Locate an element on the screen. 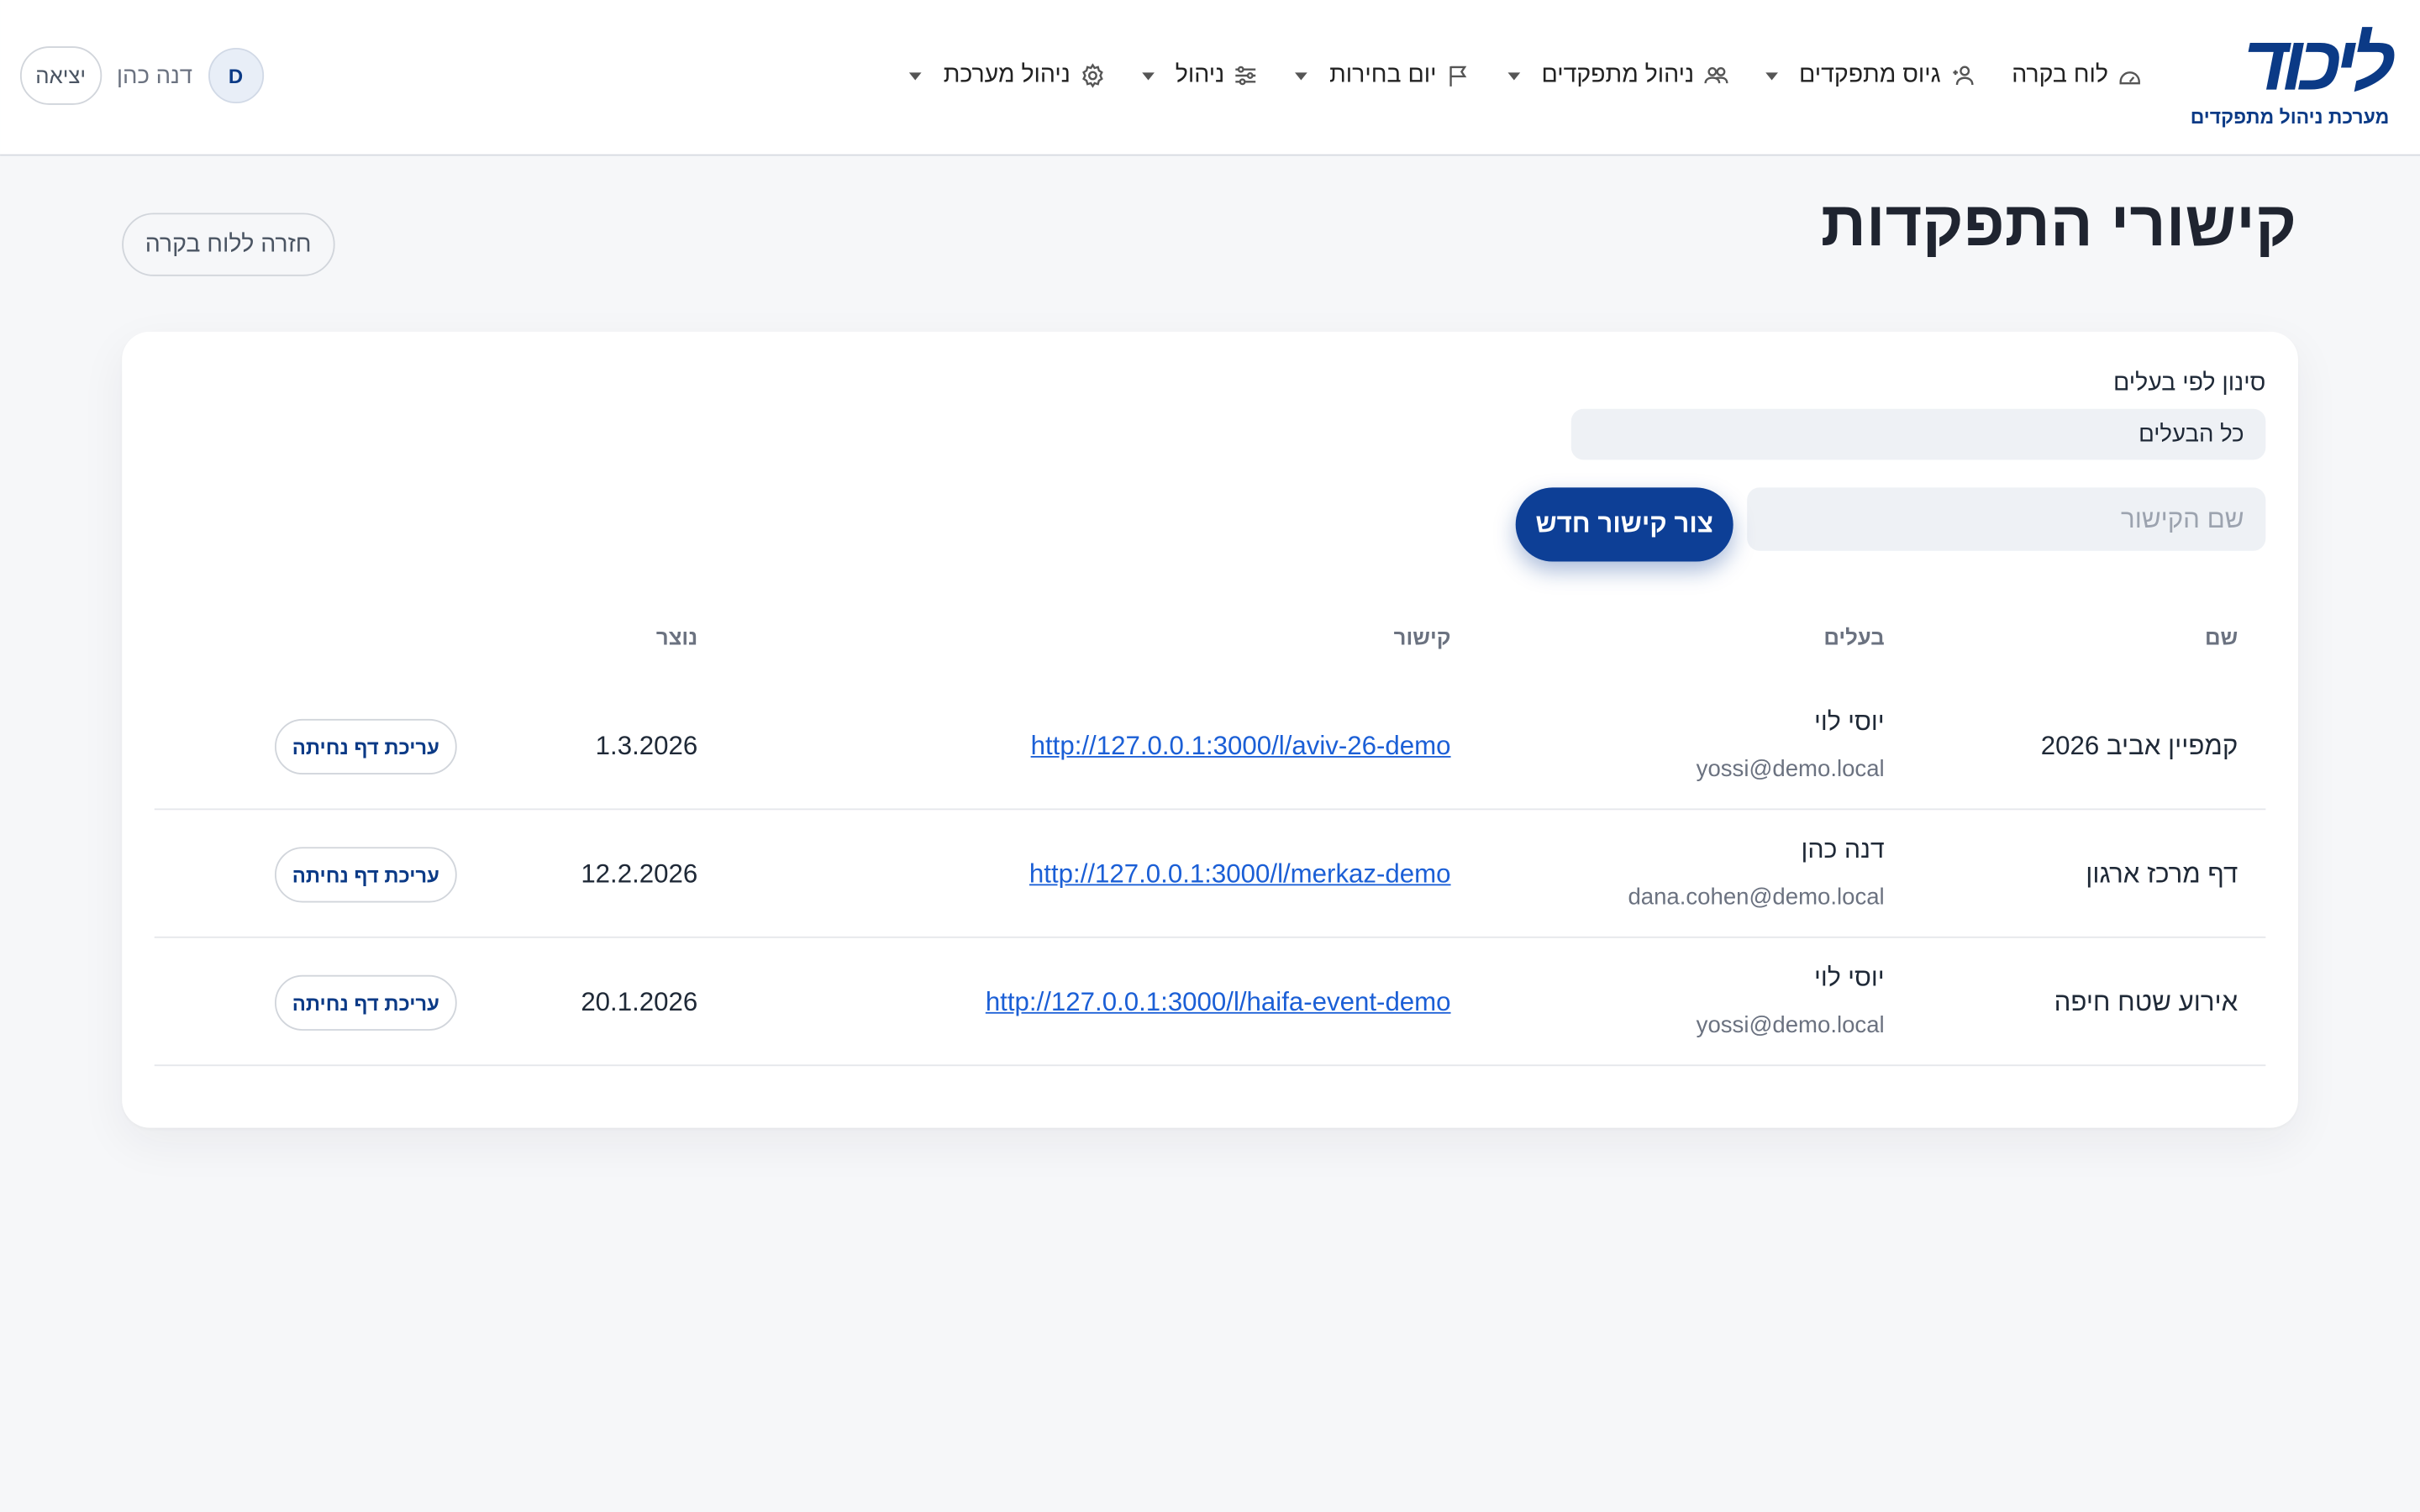 This screenshot has height=1512, width=2420. link-url: http://127.0.0.1:3000/l/haifa-event-demo is located at coordinates (1218, 1002).